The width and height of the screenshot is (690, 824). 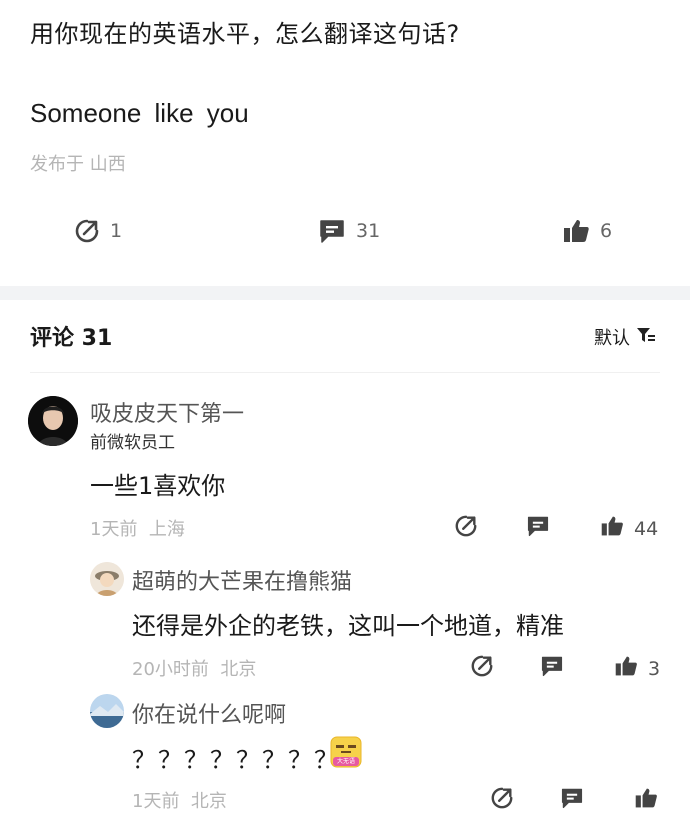 What do you see at coordinates (348, 626) in the screenshot?
I see `reply-text: 还得是外企的老铁，这叫一个地道，精准` at bounding box center [348, 626].